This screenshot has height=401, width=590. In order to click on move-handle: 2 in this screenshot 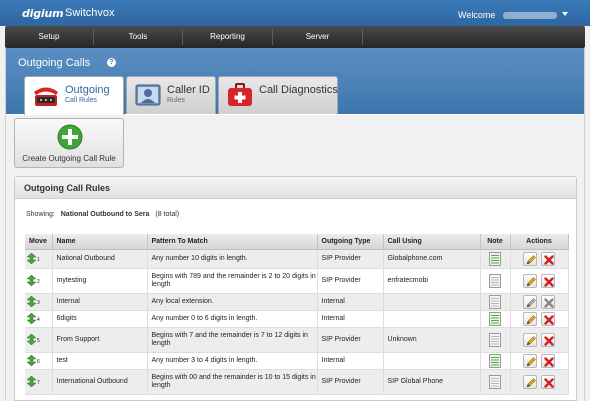, I will do `click(39, 281)`.